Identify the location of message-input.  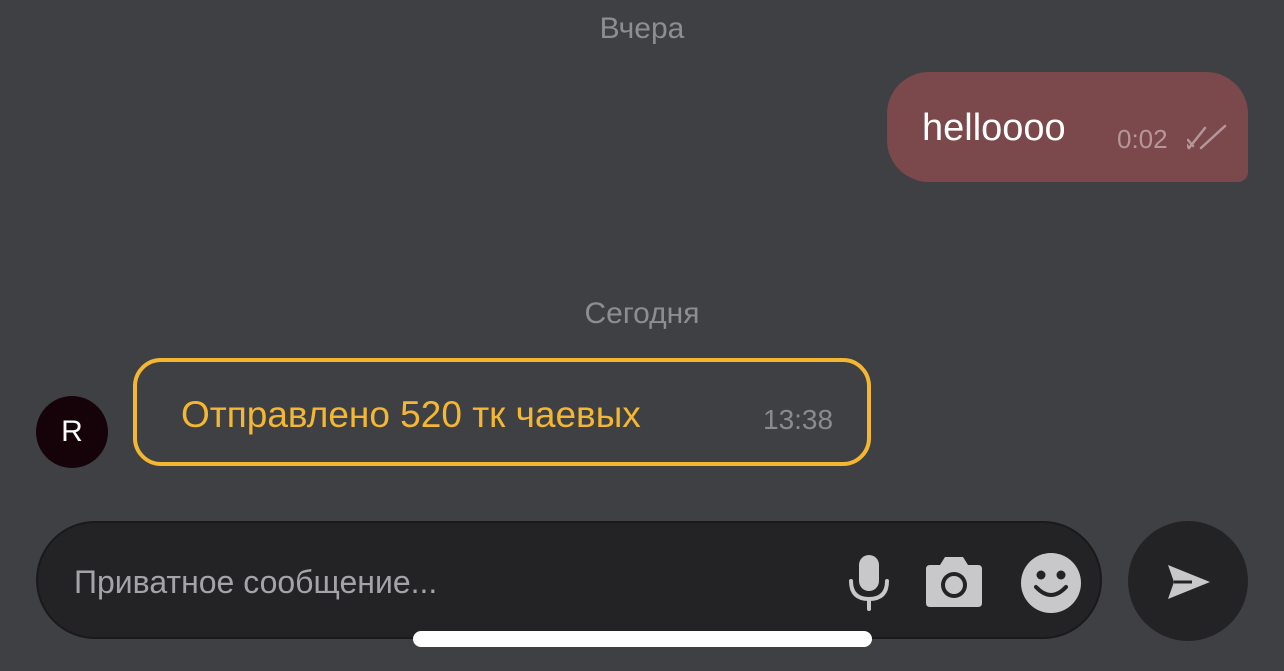
(434, 582).